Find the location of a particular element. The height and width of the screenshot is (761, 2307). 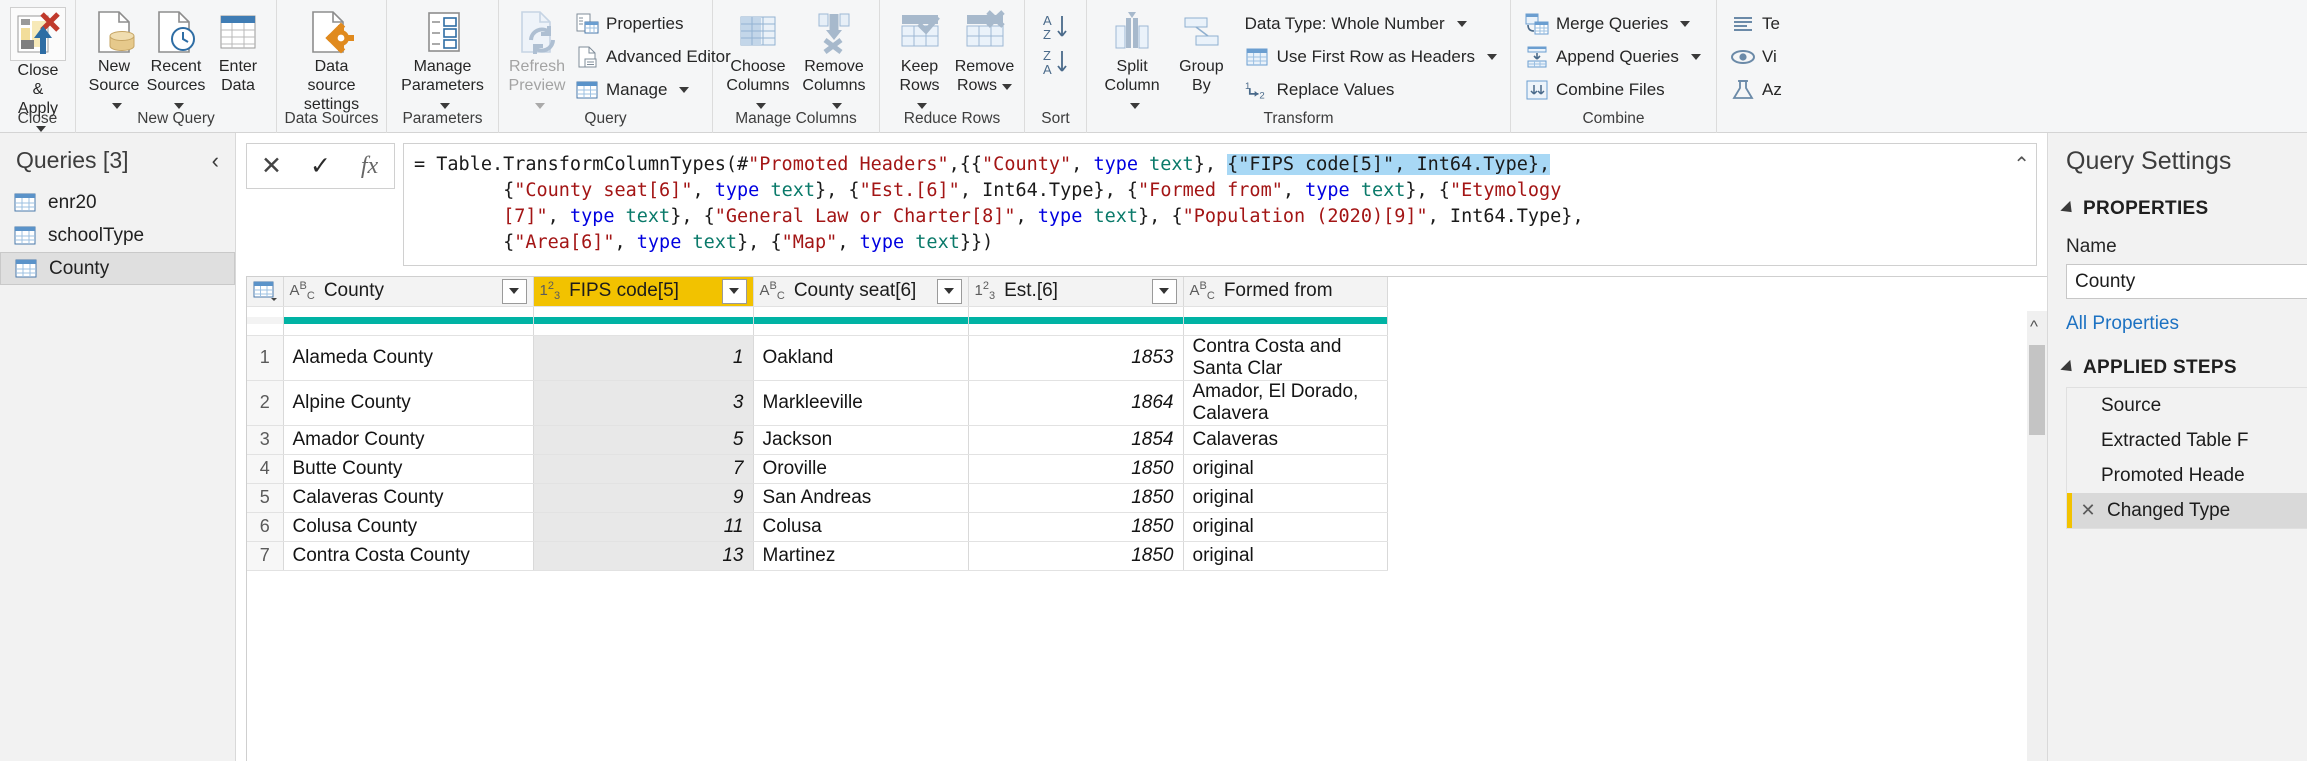

manage-button: Manage is located at coordinates (652, 89).